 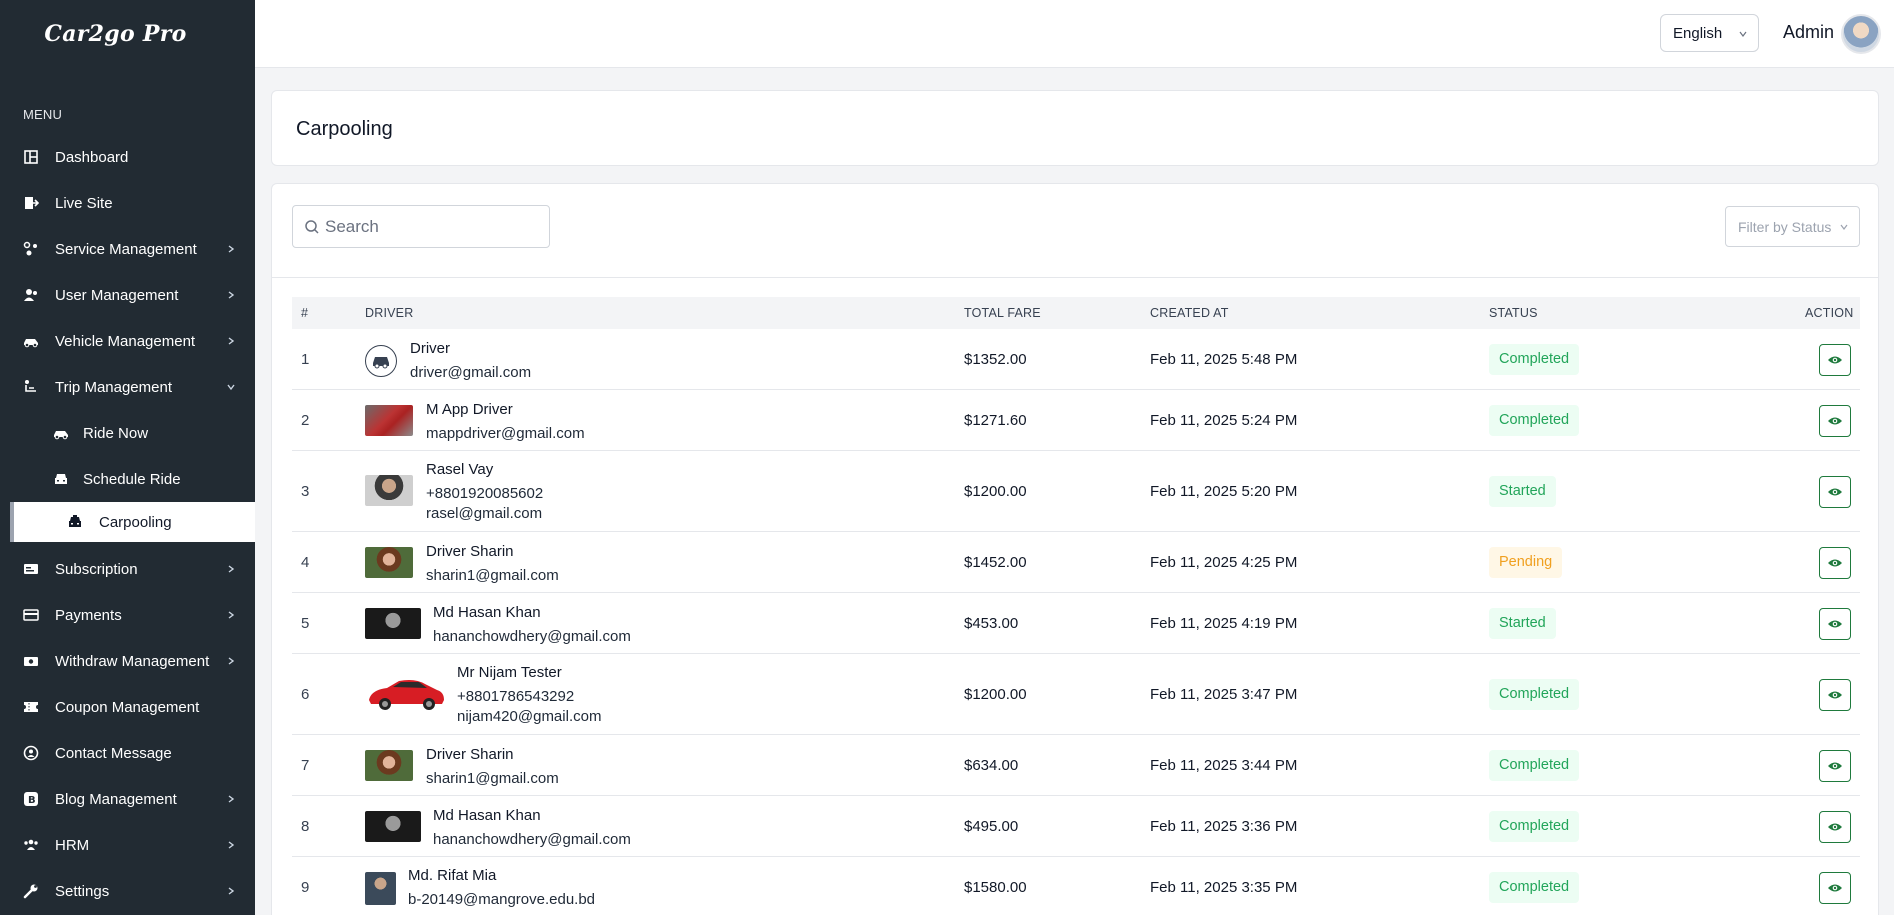 I want to click on sidebar-item-dashboard: Dashboard, so click(x=127, y=157).